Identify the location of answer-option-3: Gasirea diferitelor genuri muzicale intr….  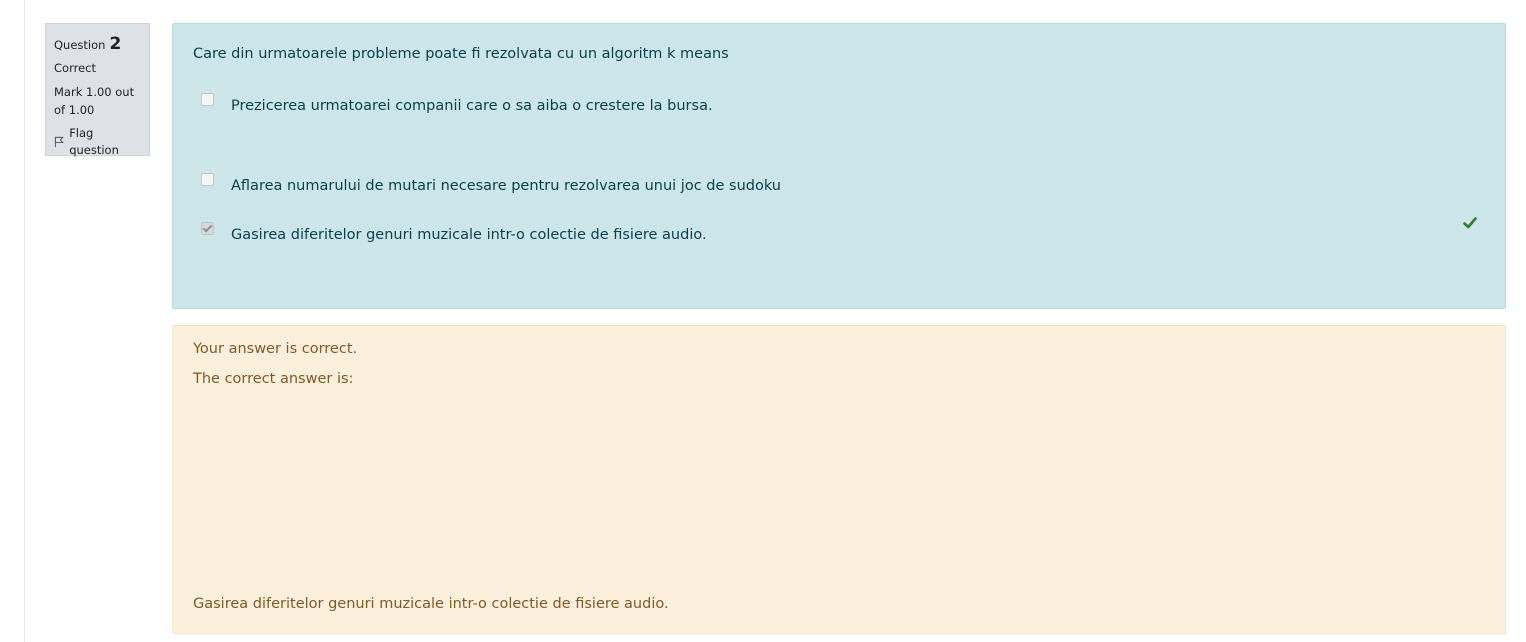
(454, 233).